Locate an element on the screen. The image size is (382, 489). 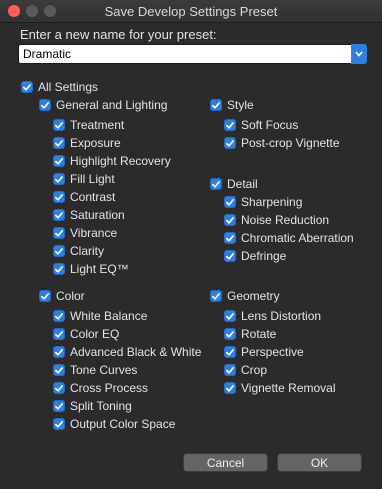
setting-output-color-space-checkbox is located at coordinates (59, 424).